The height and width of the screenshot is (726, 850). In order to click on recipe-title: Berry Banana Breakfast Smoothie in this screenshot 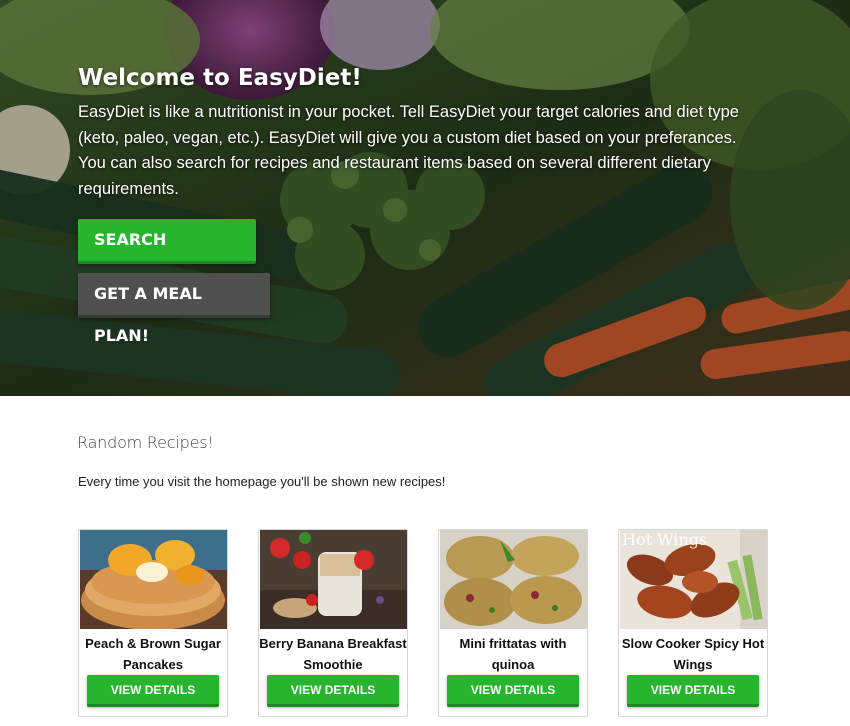, I will do `click(333, 654)`.